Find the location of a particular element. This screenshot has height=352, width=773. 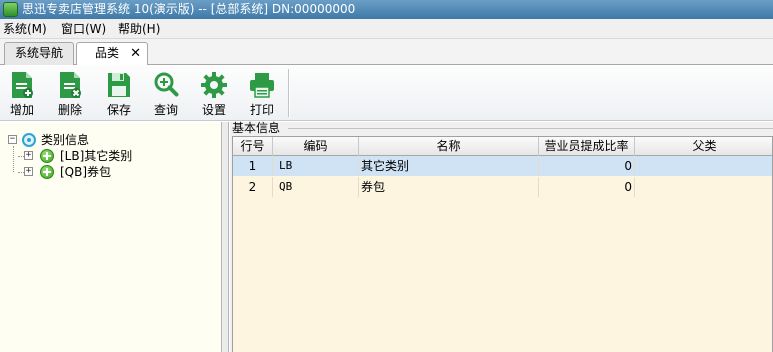

query-label: 查询 is located at coordinates (165, 110).